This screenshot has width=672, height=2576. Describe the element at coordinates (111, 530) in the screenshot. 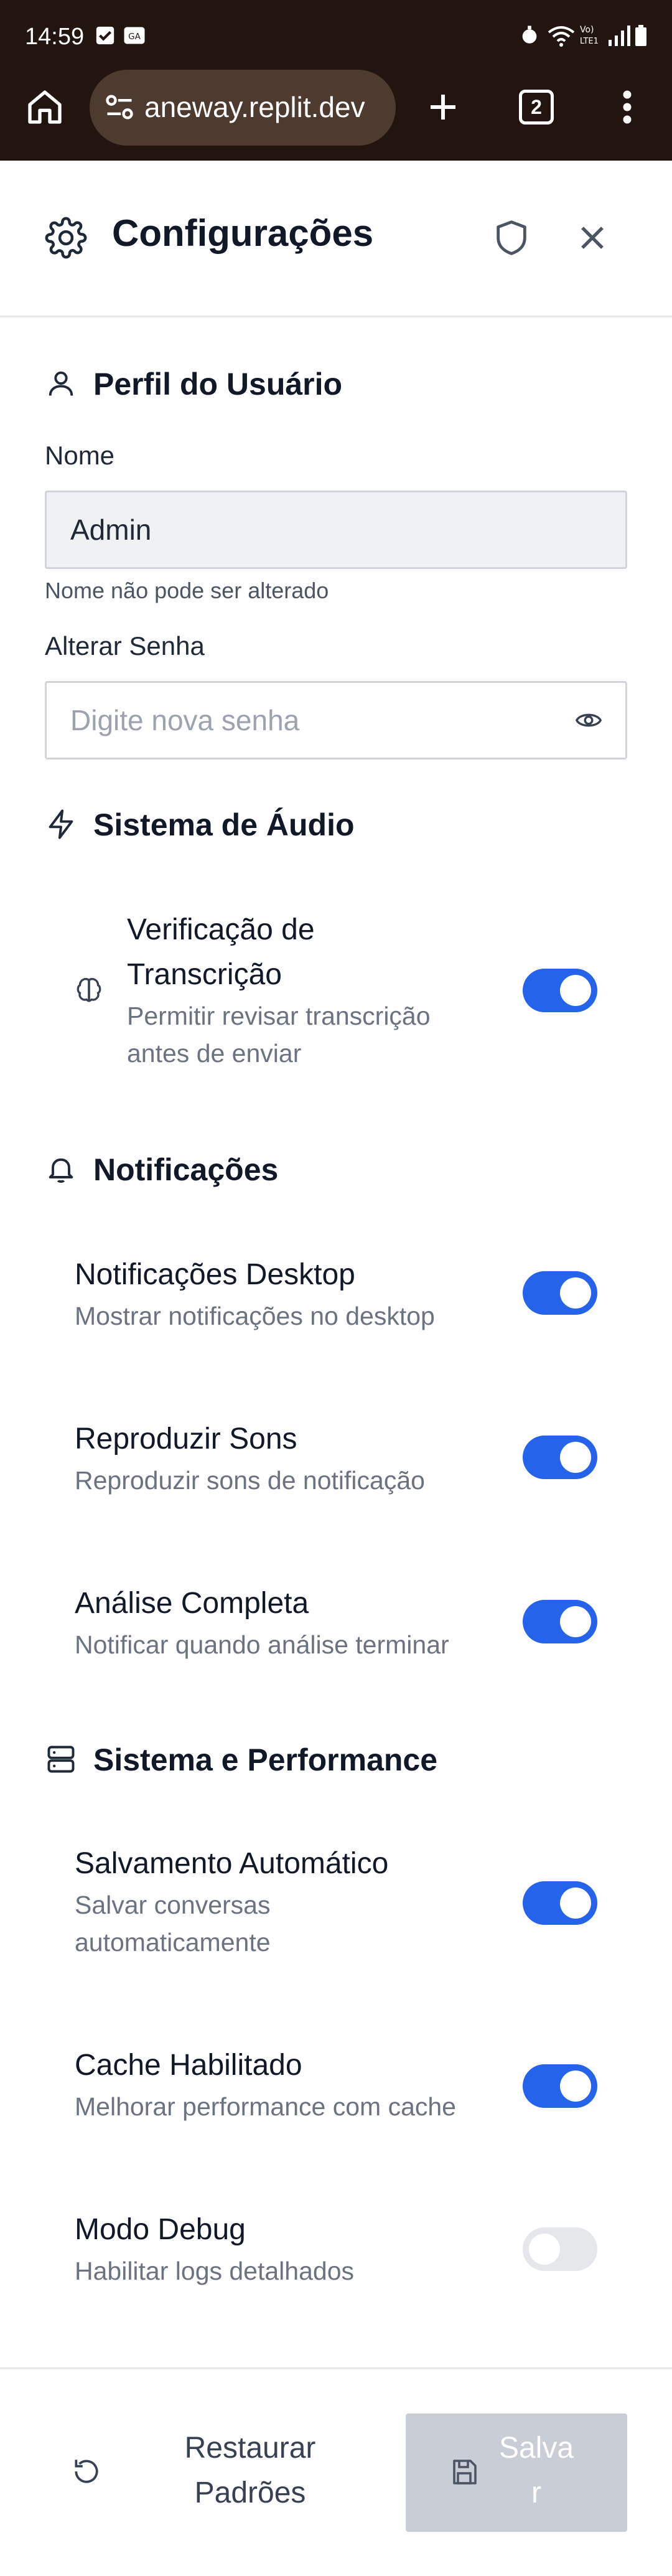

I see `name-value: Admin` at that location.